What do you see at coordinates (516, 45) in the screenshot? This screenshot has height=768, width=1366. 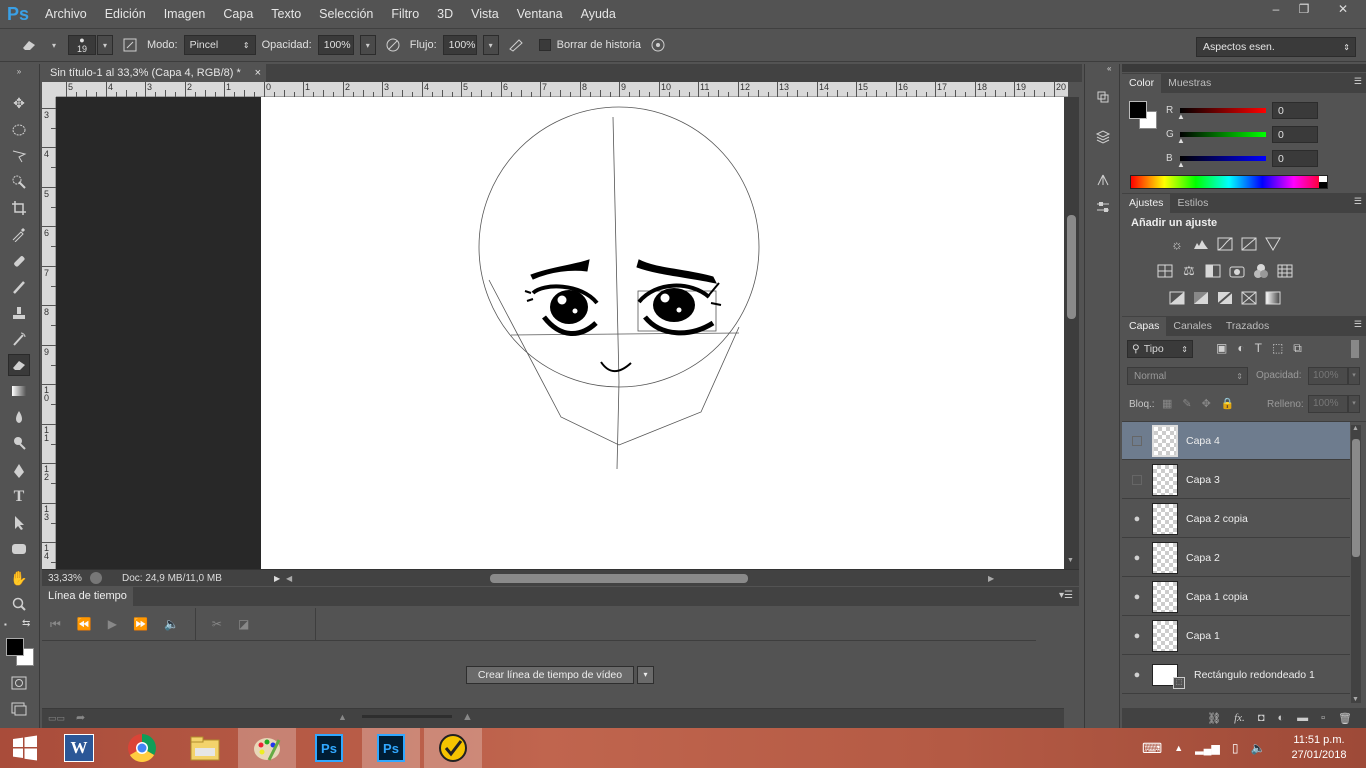 I see `airbrush-icon` at bounding box center [516, 45].